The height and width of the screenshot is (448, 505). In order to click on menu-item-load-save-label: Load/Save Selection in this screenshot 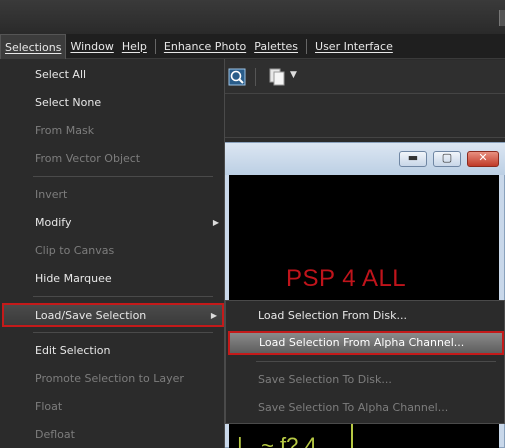, I will do `click(91, 315)`.